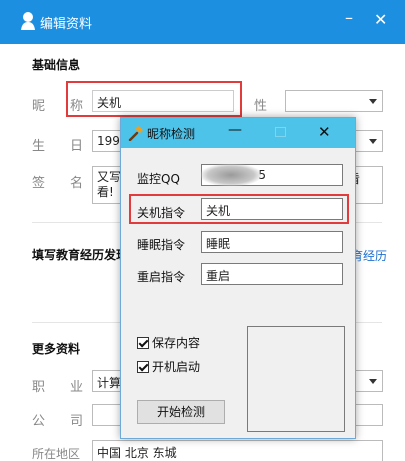 The width and height of the screenshot is (405, 461). What do you see at coordinates (171, 134) in the screenshot?
I see `dialog-title: 昵称检测` at bounding box center [171, 134].